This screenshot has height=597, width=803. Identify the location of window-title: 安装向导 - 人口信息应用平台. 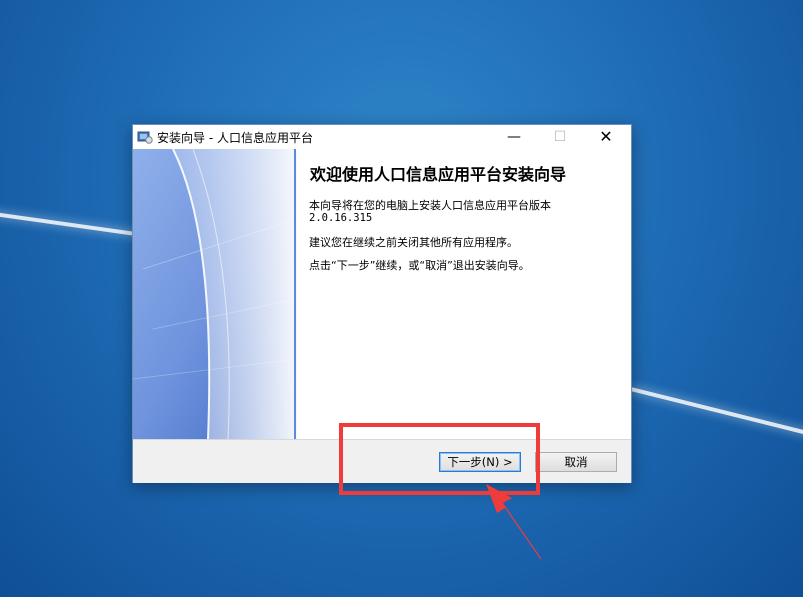
(235, 138).